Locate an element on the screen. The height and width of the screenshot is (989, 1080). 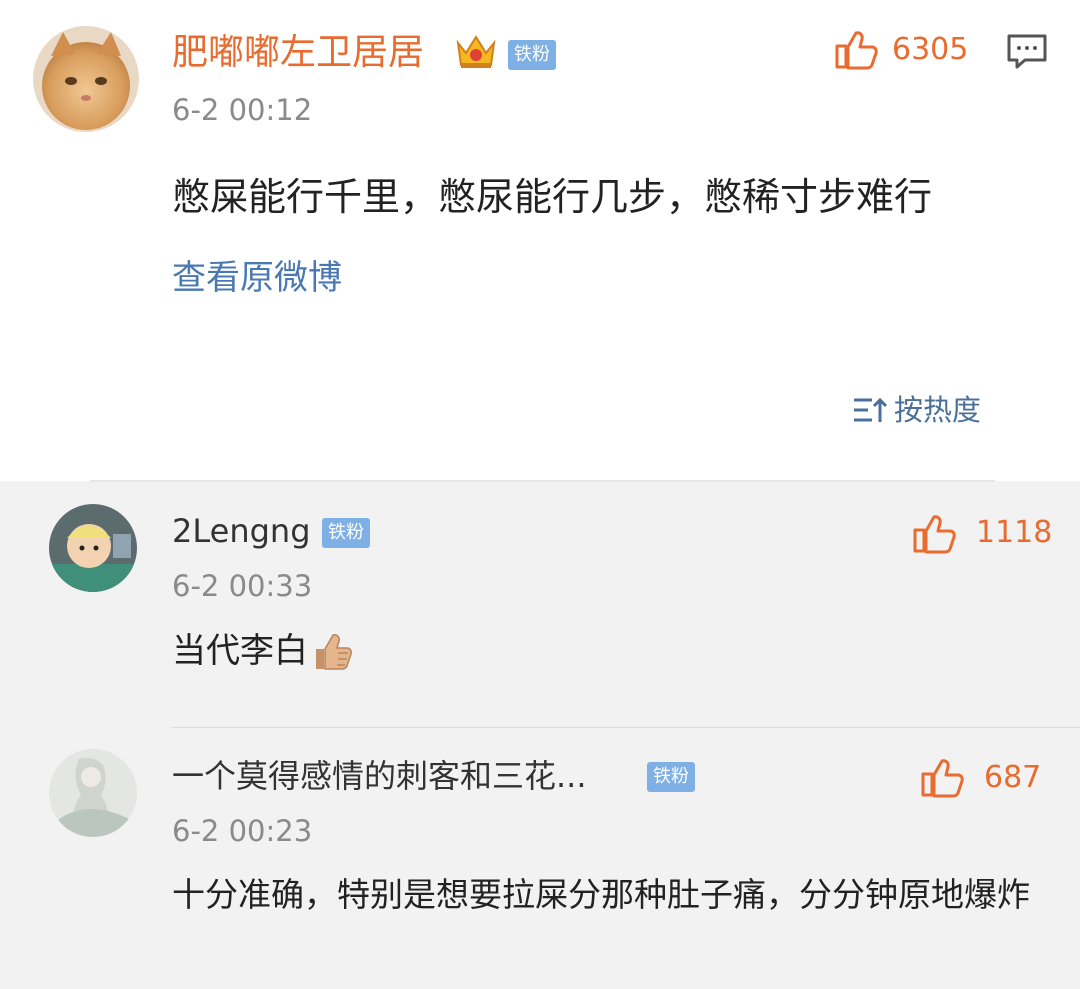
like-count: 6305 is located at coordinates (930, 49).